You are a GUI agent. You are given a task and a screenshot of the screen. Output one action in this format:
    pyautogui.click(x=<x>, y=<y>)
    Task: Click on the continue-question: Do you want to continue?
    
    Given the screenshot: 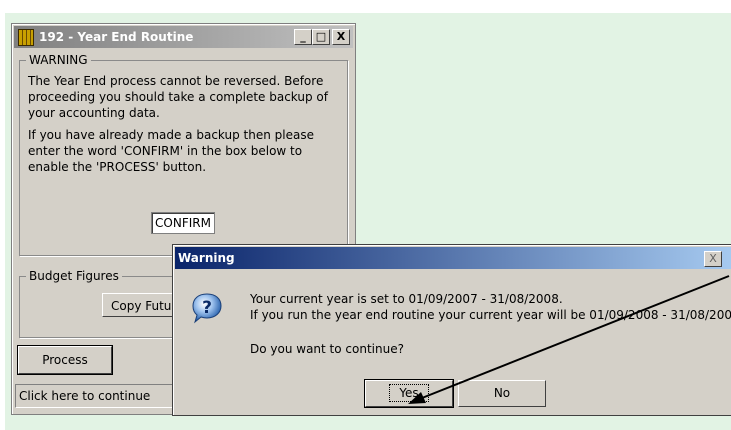 What is the action you would take?
    pyautogui.click(x=327, y=349)
    